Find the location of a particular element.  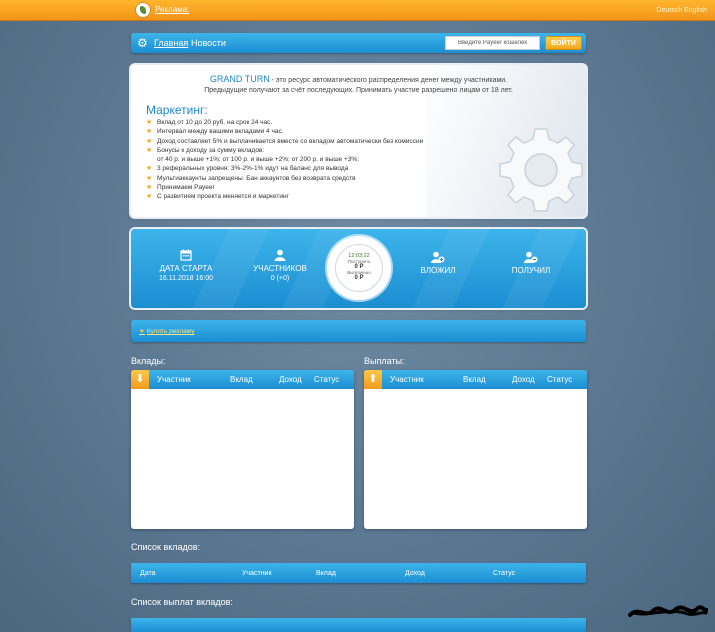

clock-widget: 12:03:22 Поступило 0 P Выплачено 0 P is located at coordinates (359, 268).